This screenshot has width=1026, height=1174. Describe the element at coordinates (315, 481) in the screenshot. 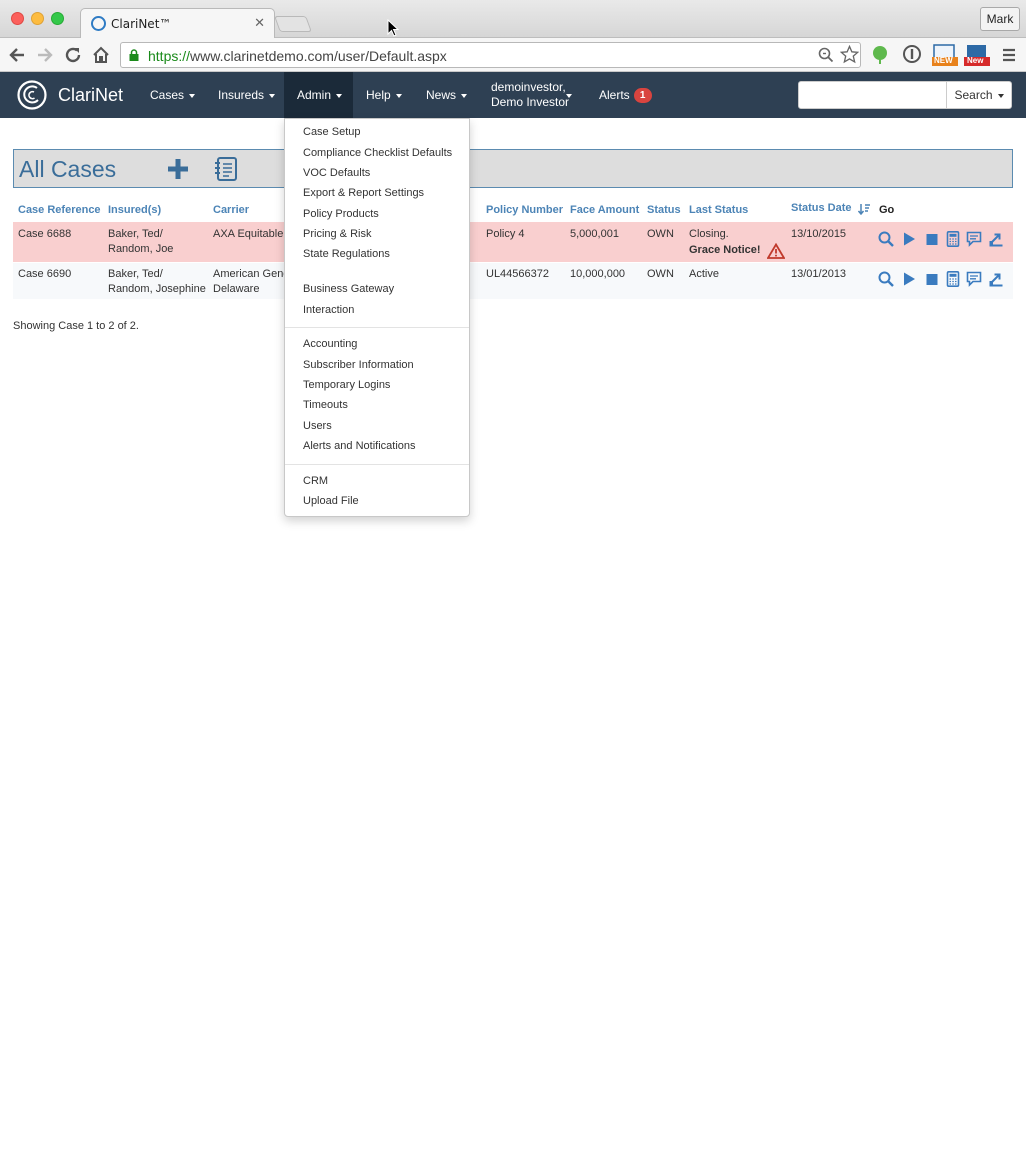

I see `menu-item-crm: CRM` at that location.